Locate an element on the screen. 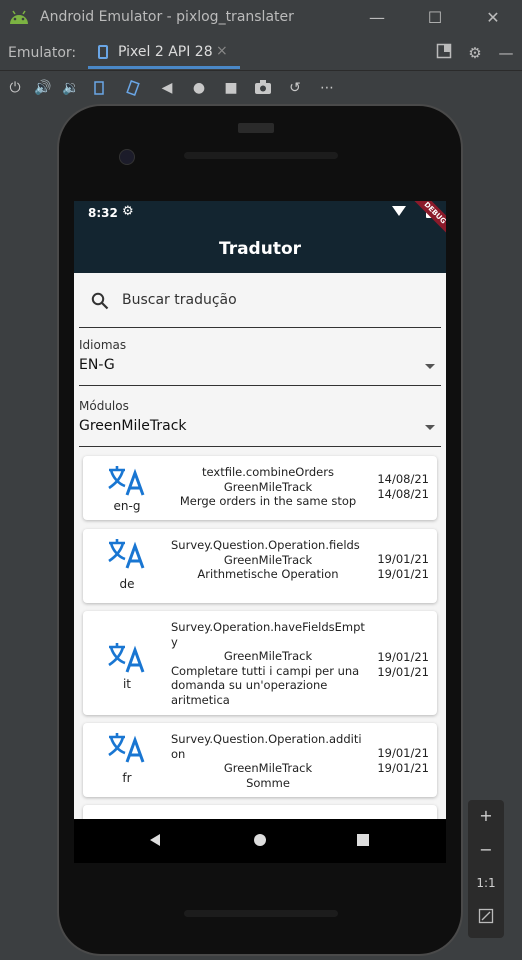 The width and height of the screenshot is (522, 960). android-nav-bar is located at coordinates (260, 841).